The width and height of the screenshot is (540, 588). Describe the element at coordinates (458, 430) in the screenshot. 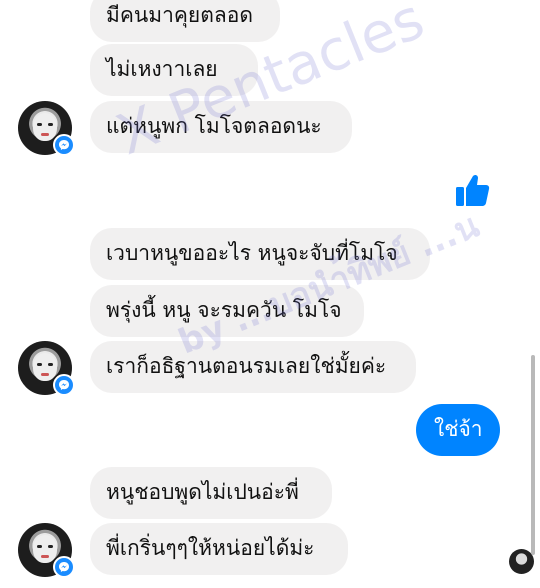

I see `message-bubble-outgoing: ใช่จ้า` at that location.